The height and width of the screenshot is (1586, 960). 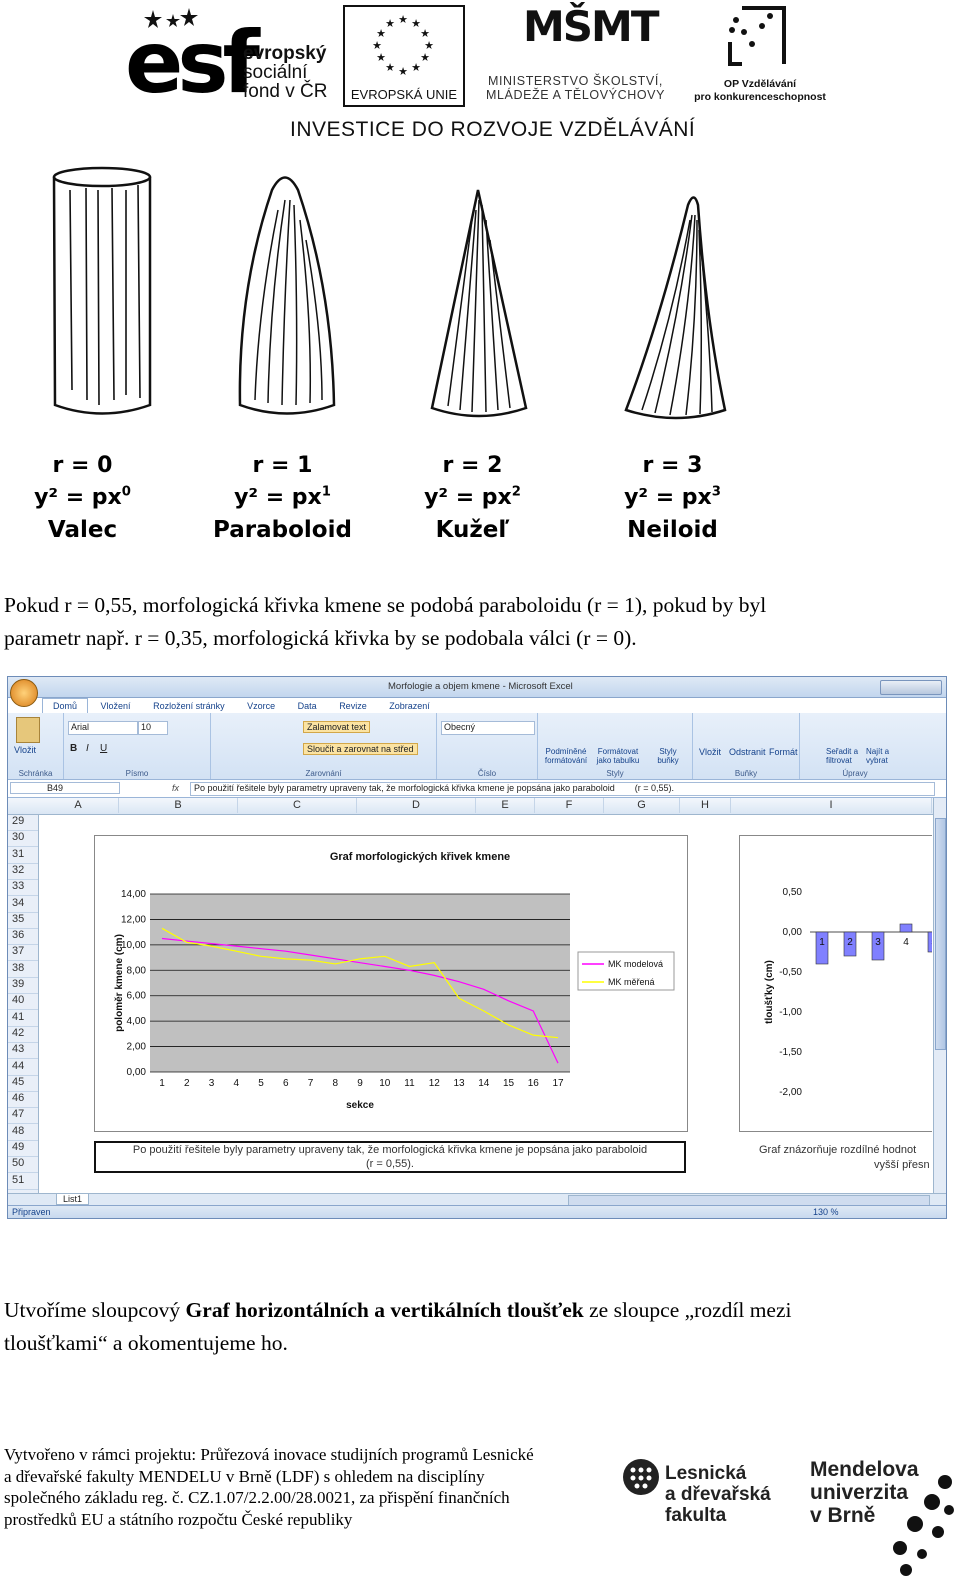 I want to click on column-A: A, so click(x=78, y=805).